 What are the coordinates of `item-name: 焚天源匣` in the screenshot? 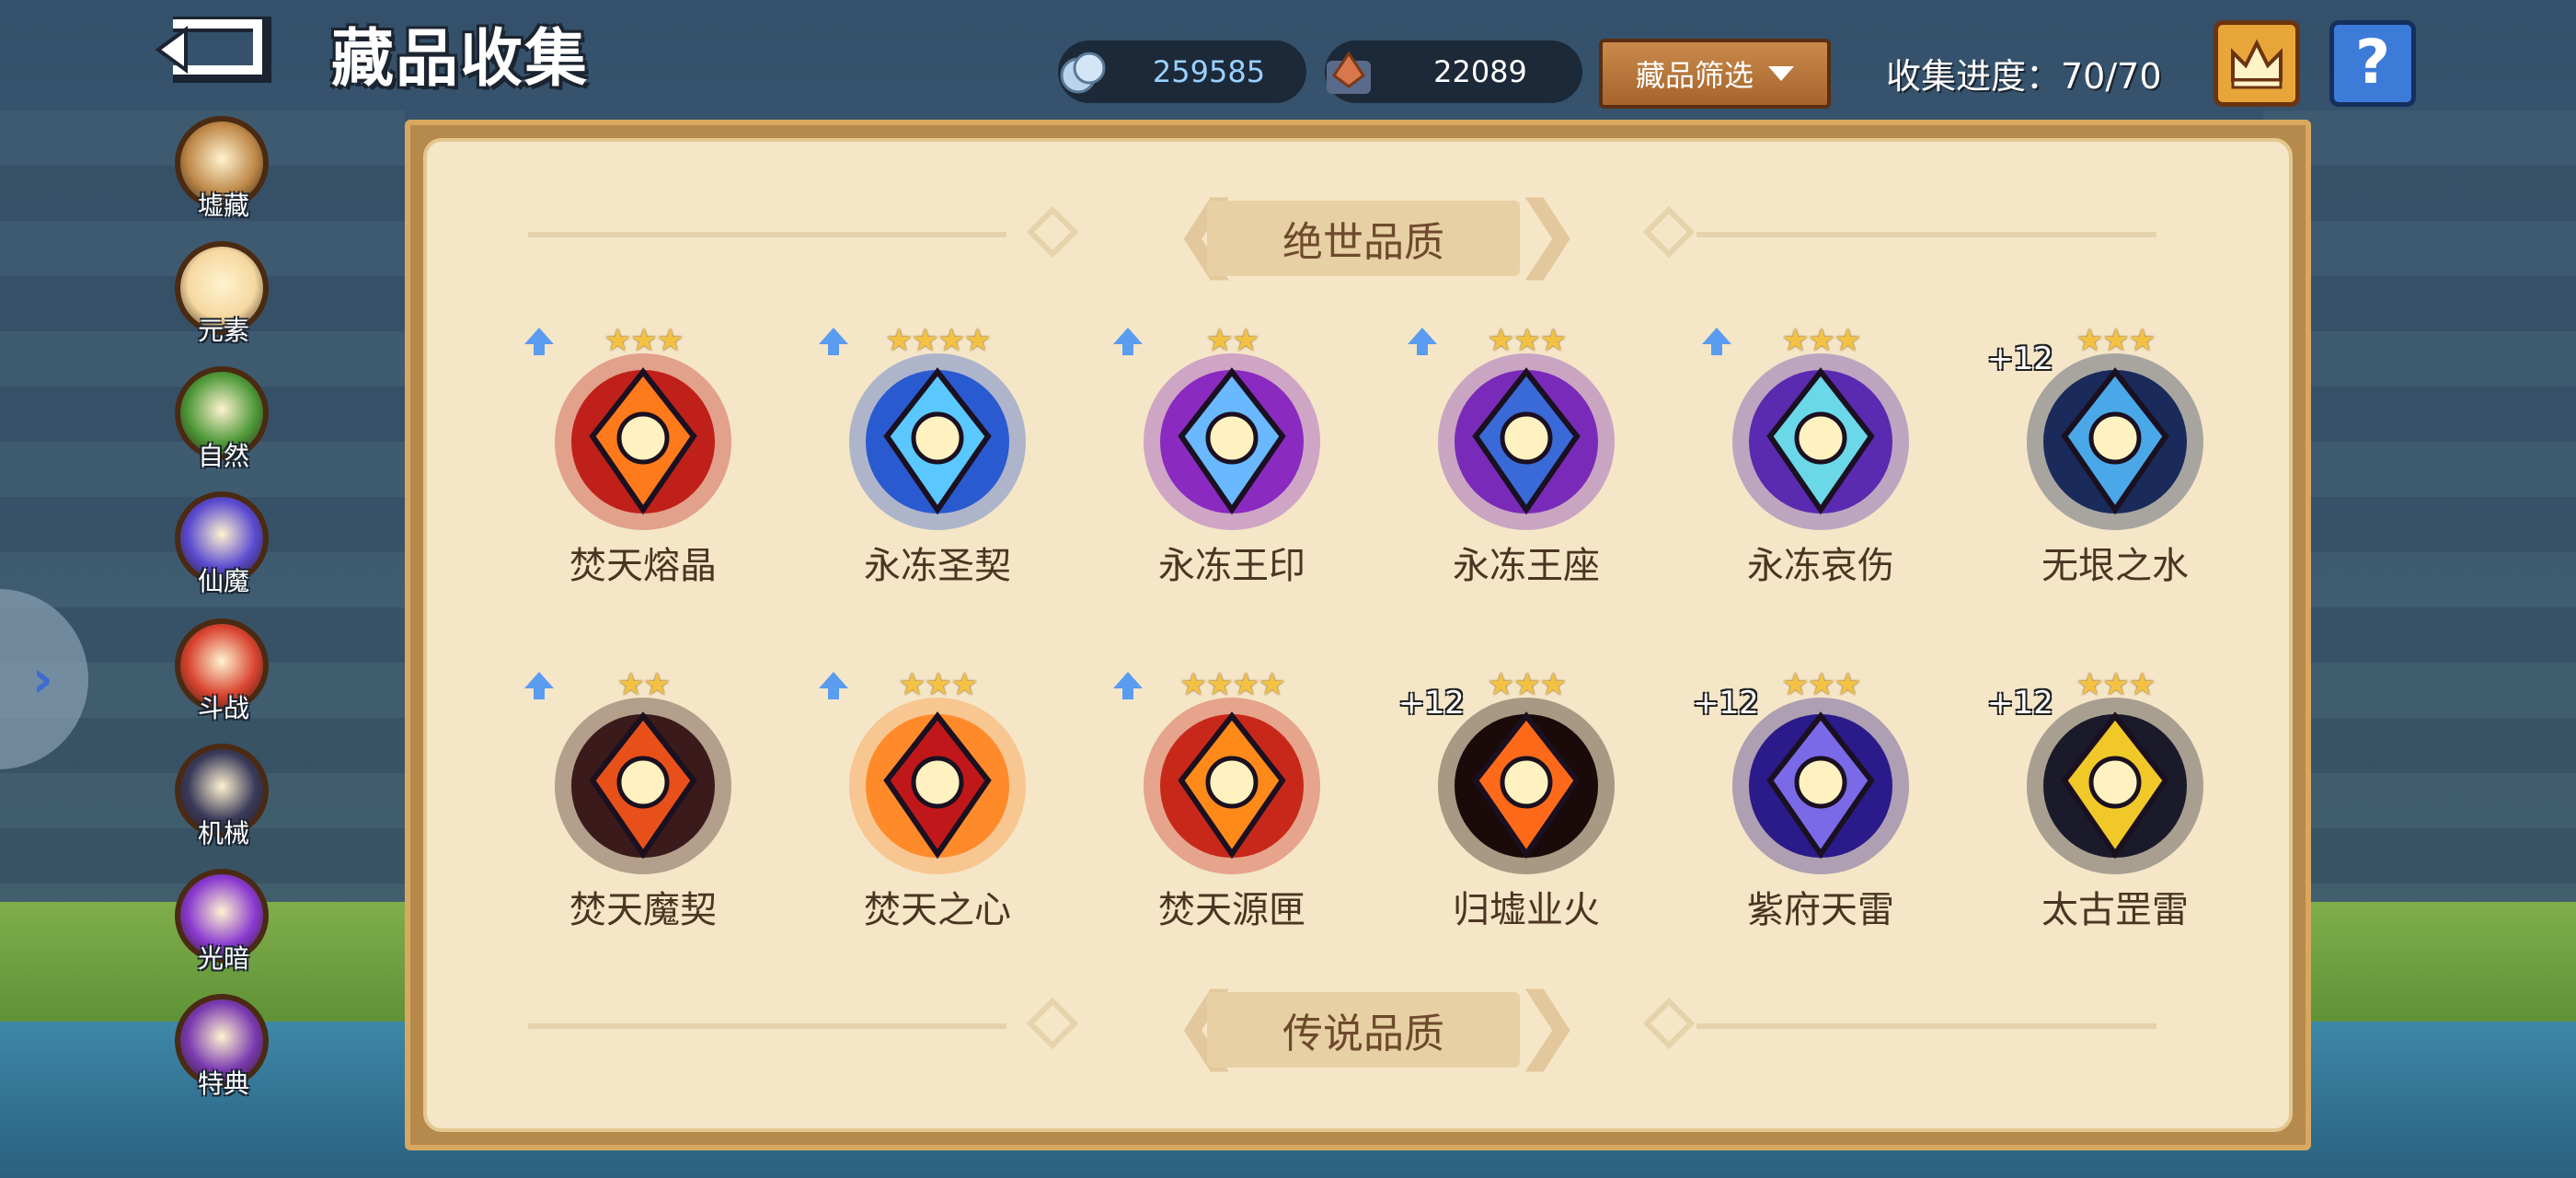 It's located at (1231, 910).